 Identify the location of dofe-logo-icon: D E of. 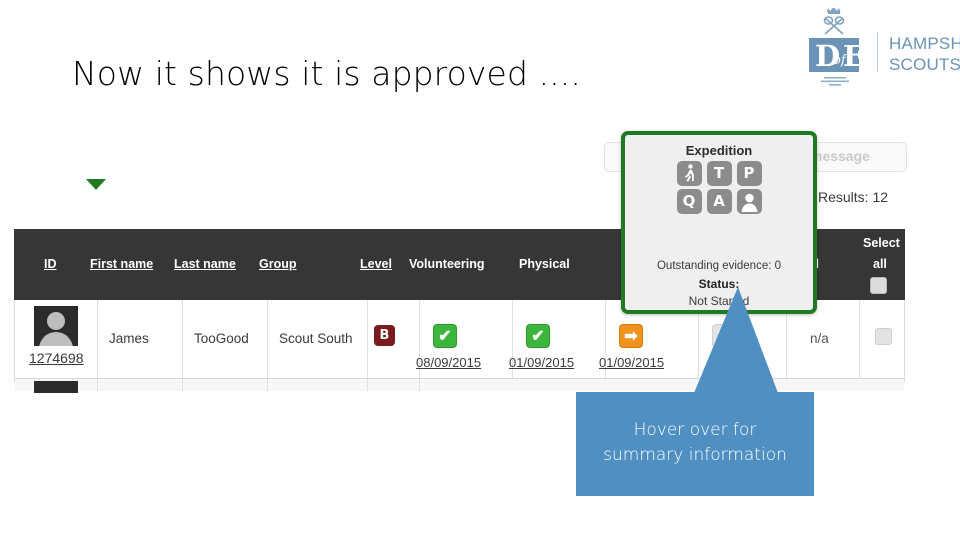
(837, 47).